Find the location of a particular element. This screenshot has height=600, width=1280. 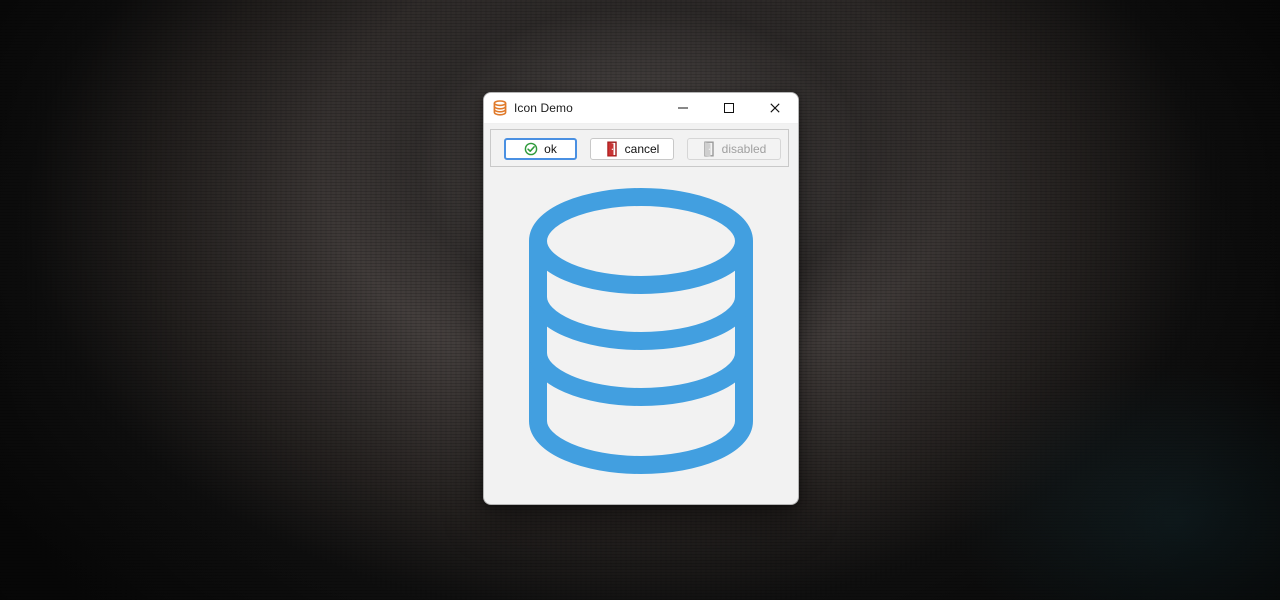

content-area is located at coordinates (641, 333).